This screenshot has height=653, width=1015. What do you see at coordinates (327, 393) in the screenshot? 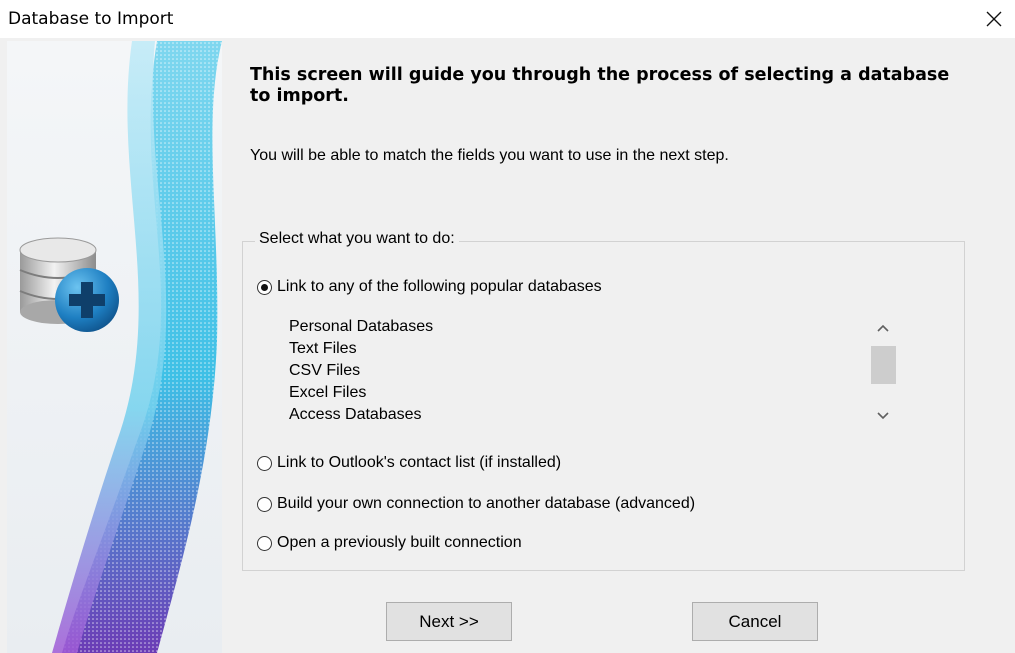
I see `list-item: Excel Files` at bounding box center [327, 393].